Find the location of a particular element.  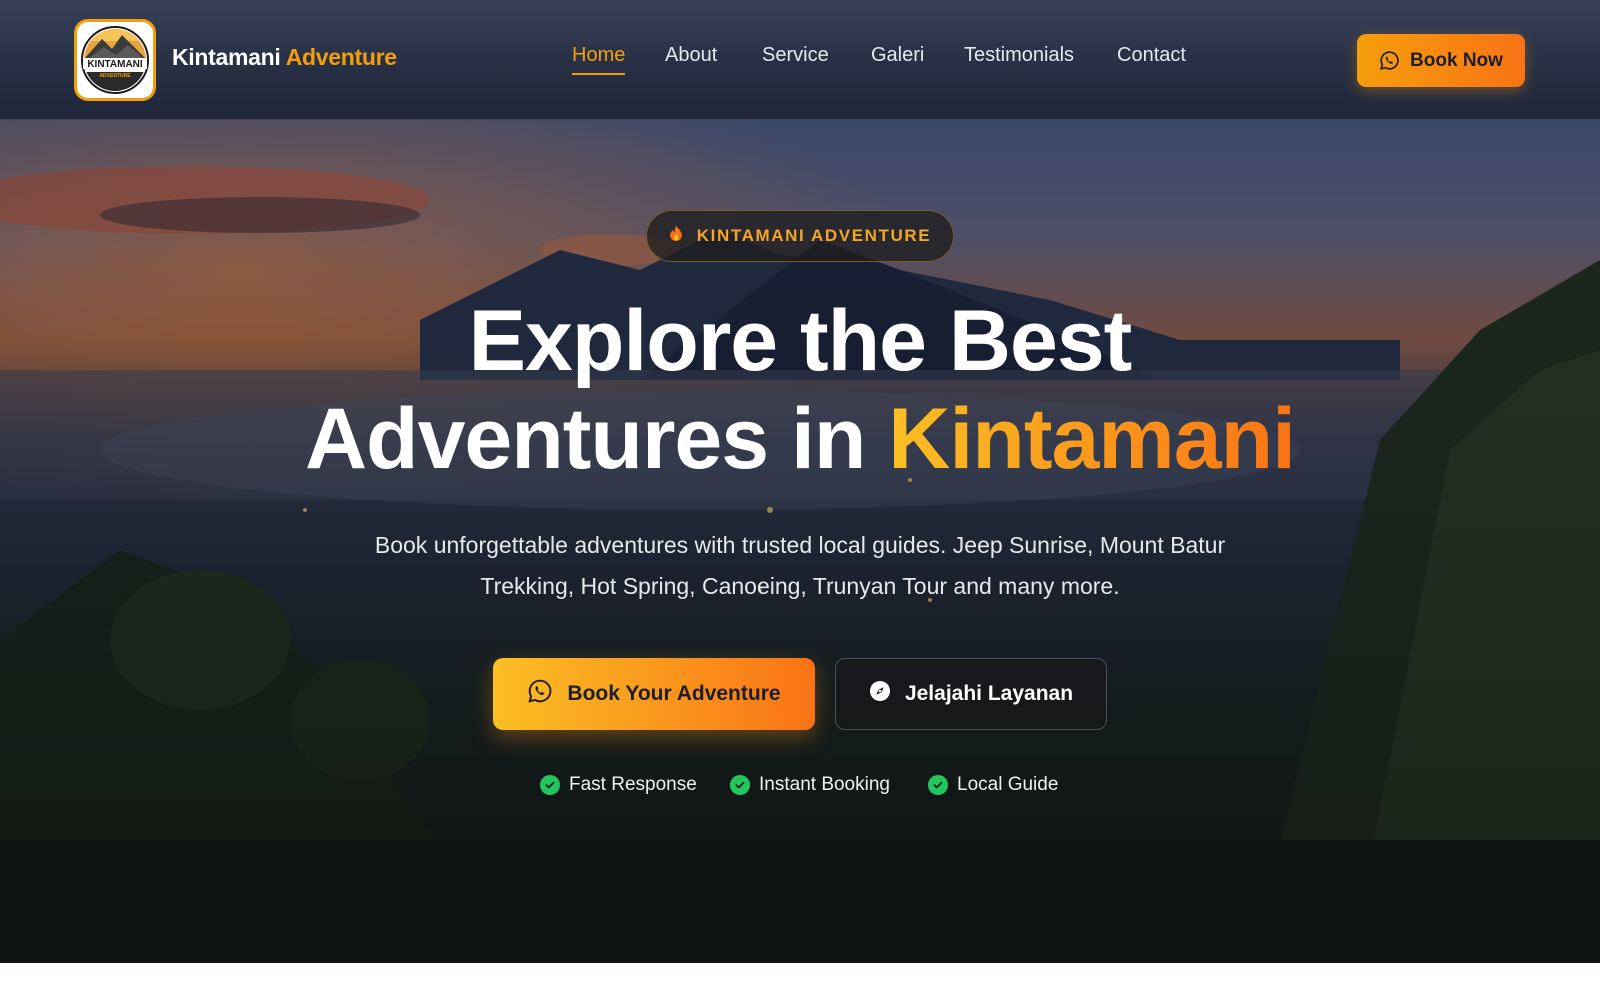

feature-item: Fast Response is located at coordinates (618, 785).